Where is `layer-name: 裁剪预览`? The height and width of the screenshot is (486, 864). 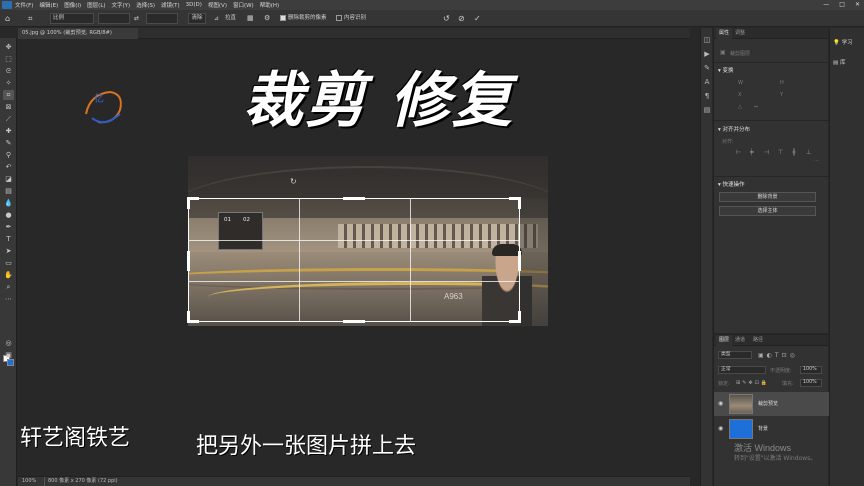 layer-name: 裁剪预览 is located at coordinates (768, 403).